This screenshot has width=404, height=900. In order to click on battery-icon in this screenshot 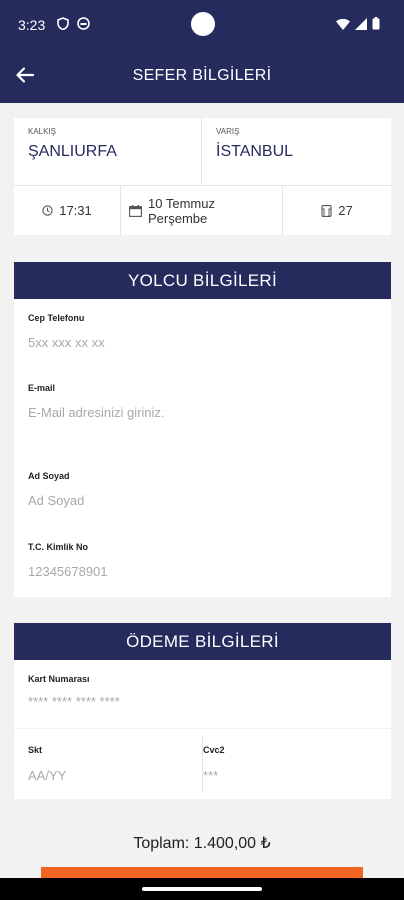, I will do `click(376, 23)`.